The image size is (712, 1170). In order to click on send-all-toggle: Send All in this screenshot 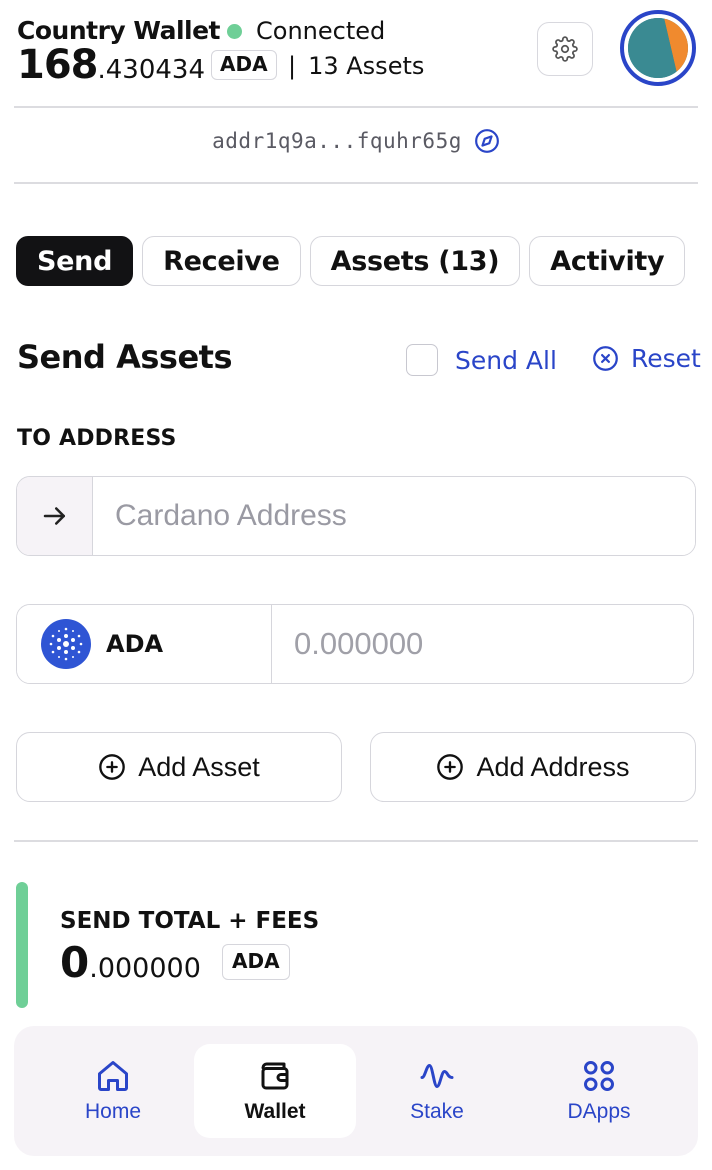, I will do `click(481, 360)`.